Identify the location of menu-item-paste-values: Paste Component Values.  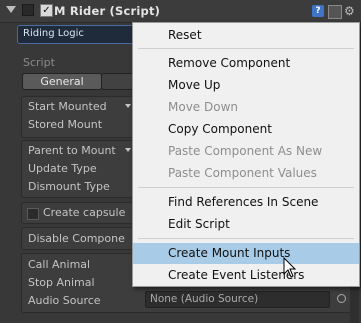
(242, 173).